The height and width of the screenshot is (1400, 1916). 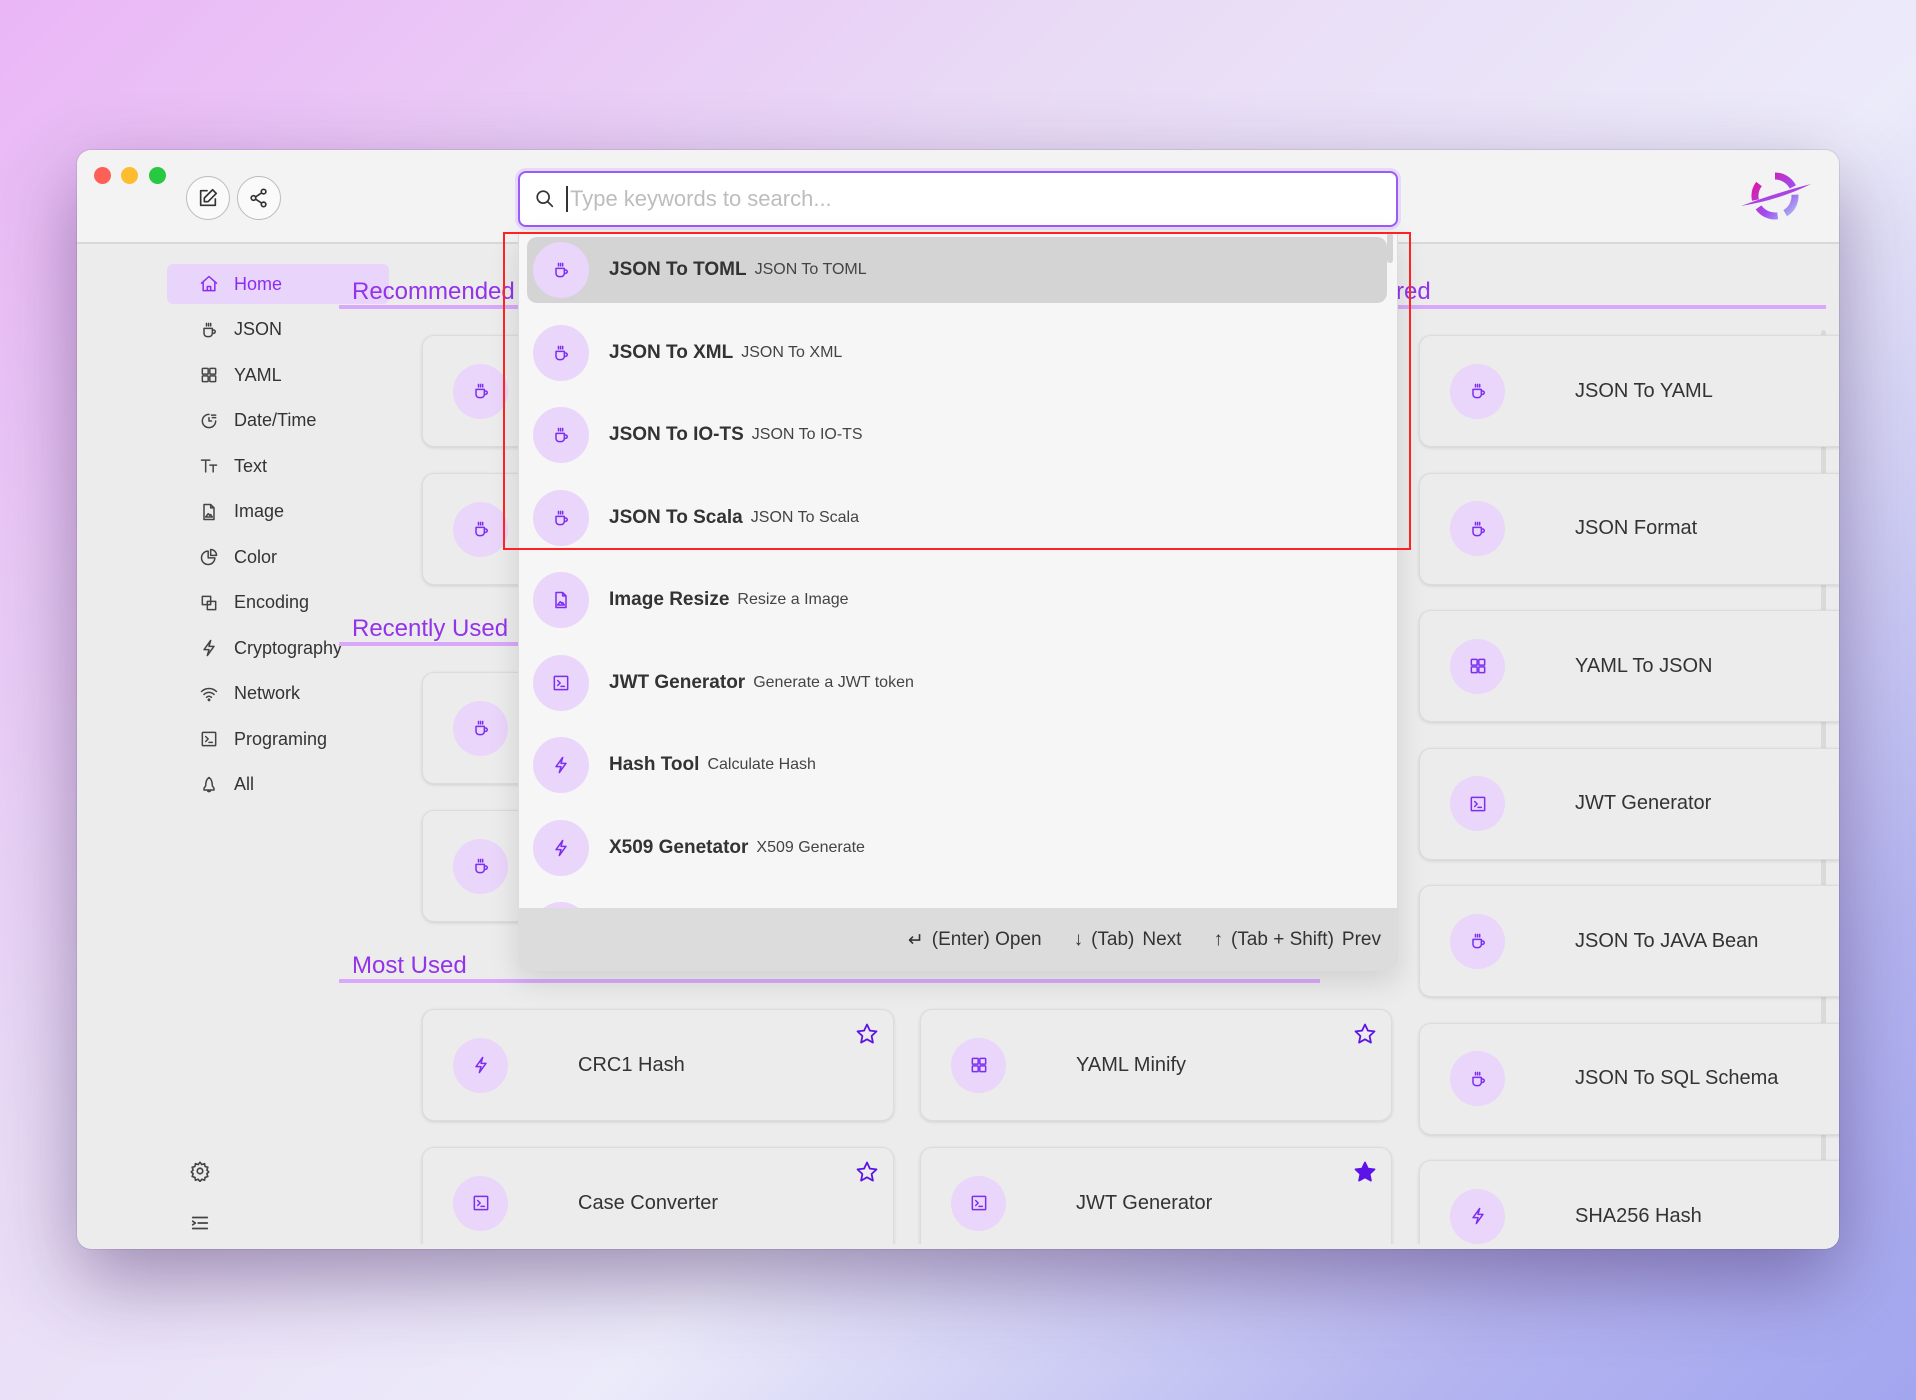 What do you see at coordinates (807, 434) in the screenshot?
I see `result-subtitle: JSON To IO-TS` at bounding box center [807, 434].